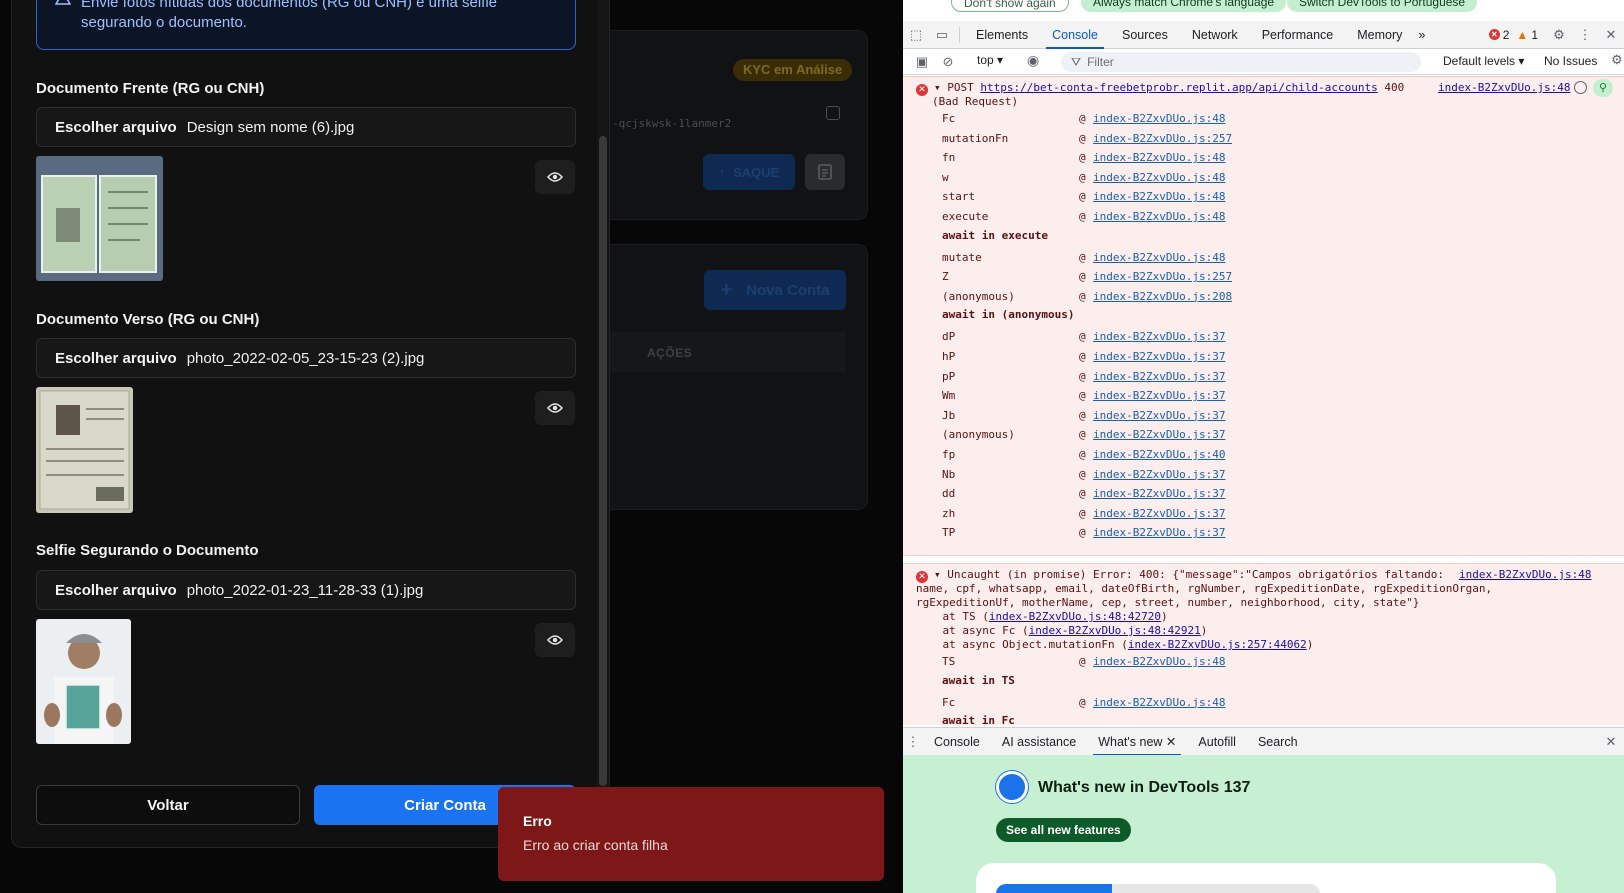  What do you see at coordinates (1278, 742) in the screenshot?
I see `drawer-tab-search: Search` at bounding box center [1278, 742].